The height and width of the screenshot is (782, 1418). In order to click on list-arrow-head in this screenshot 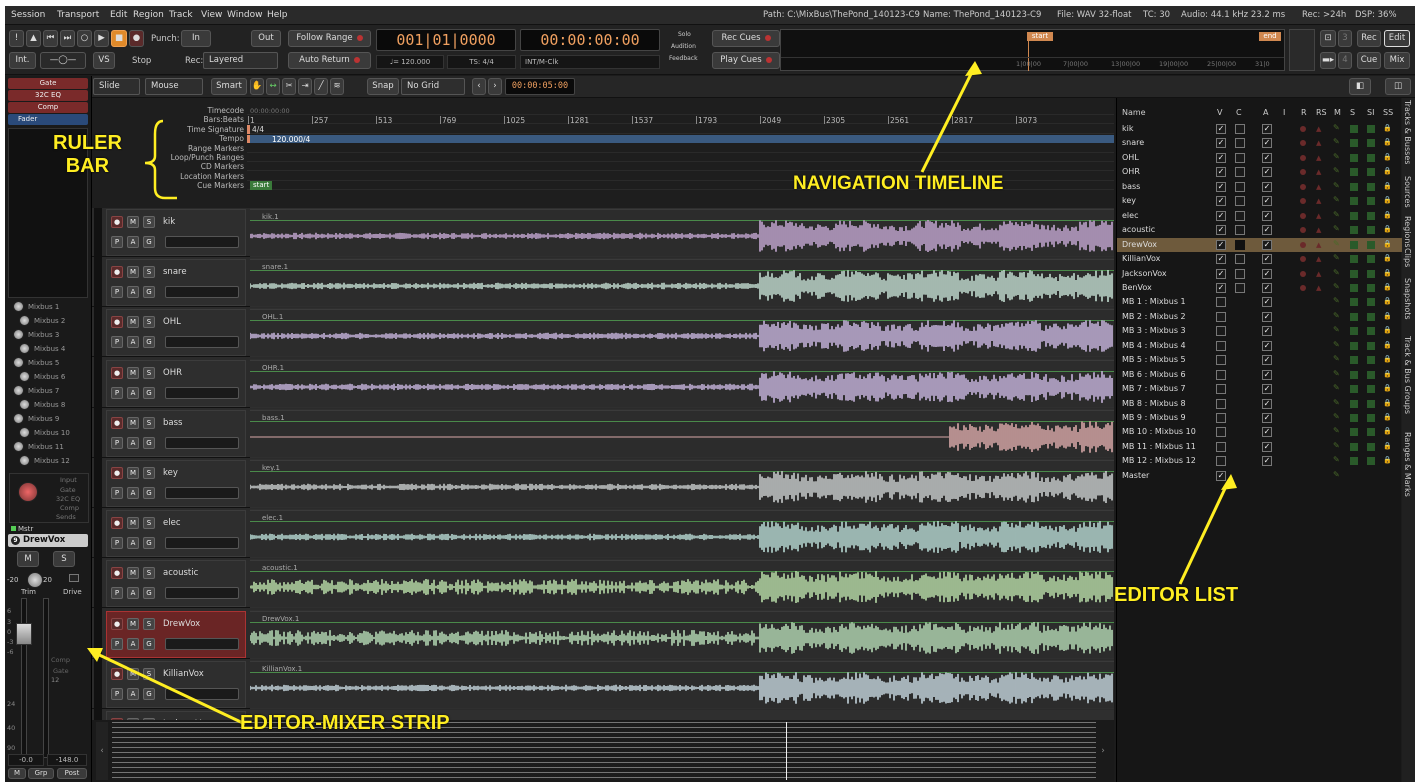, I will do `click(1229, 482)`.